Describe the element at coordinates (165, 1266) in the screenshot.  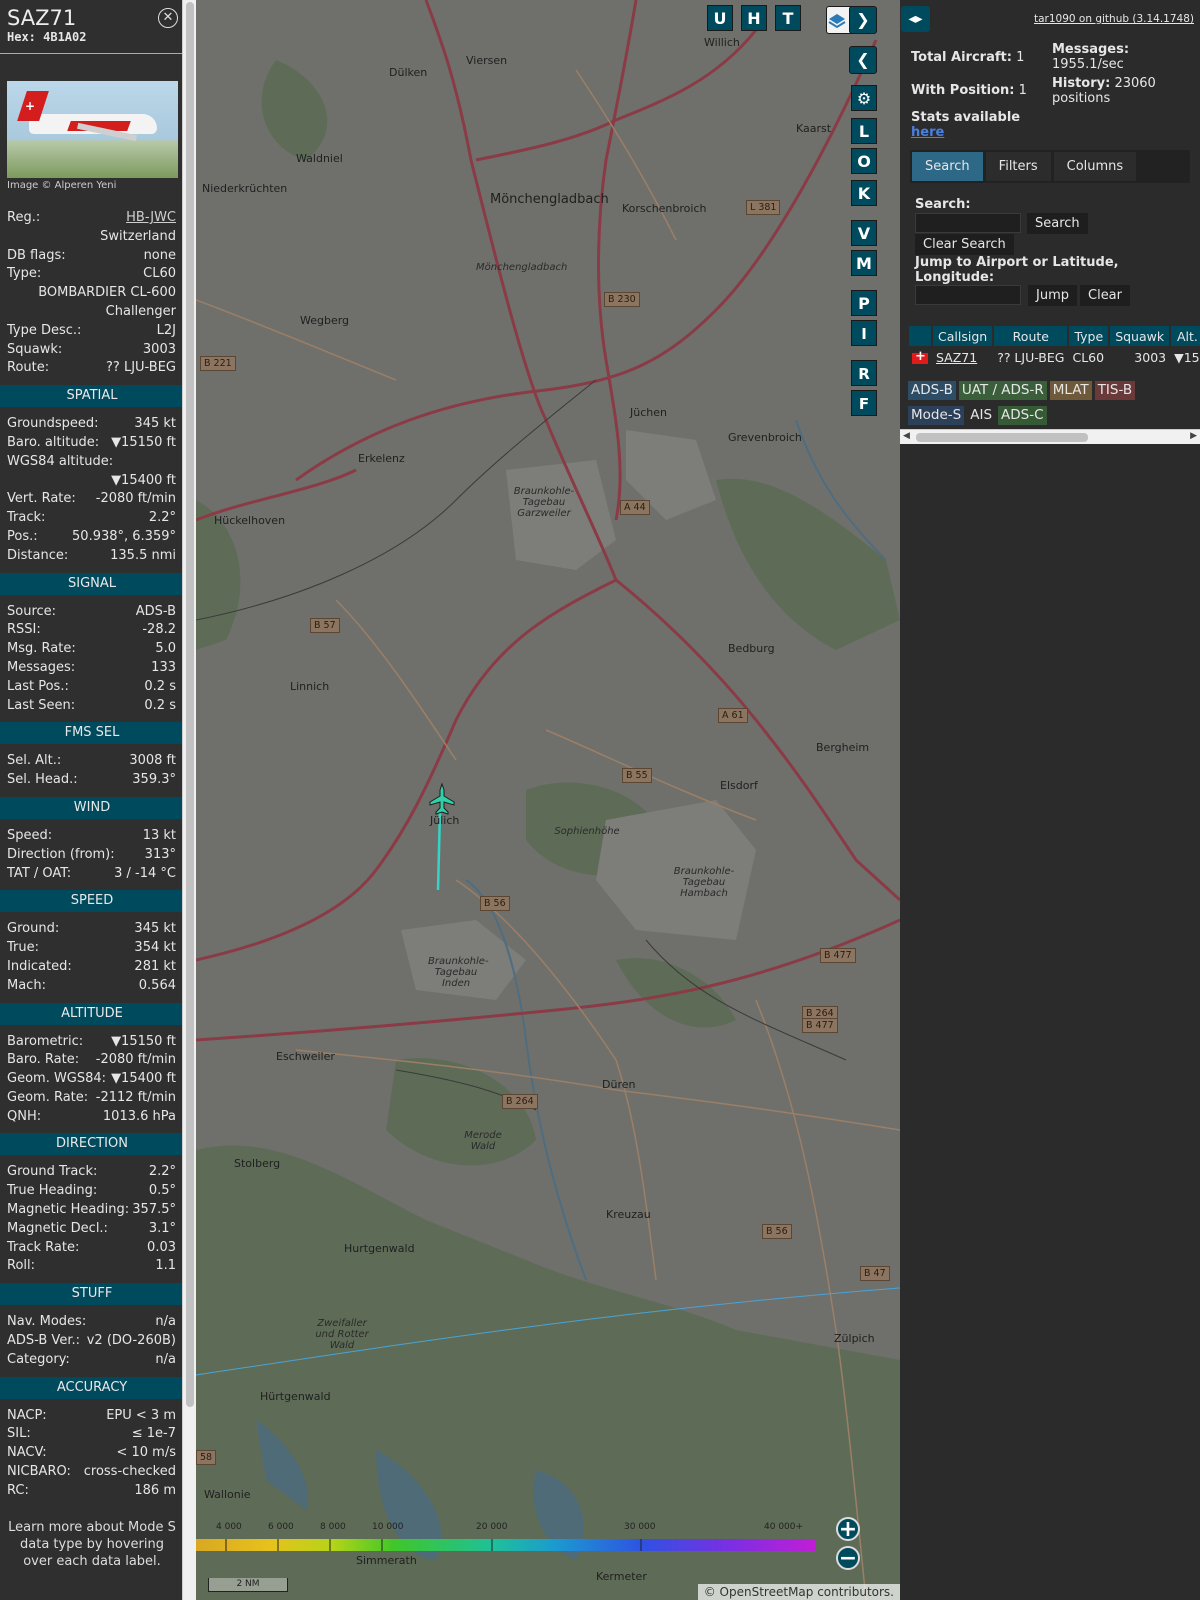
I see `field-value: 1.1` at that location.